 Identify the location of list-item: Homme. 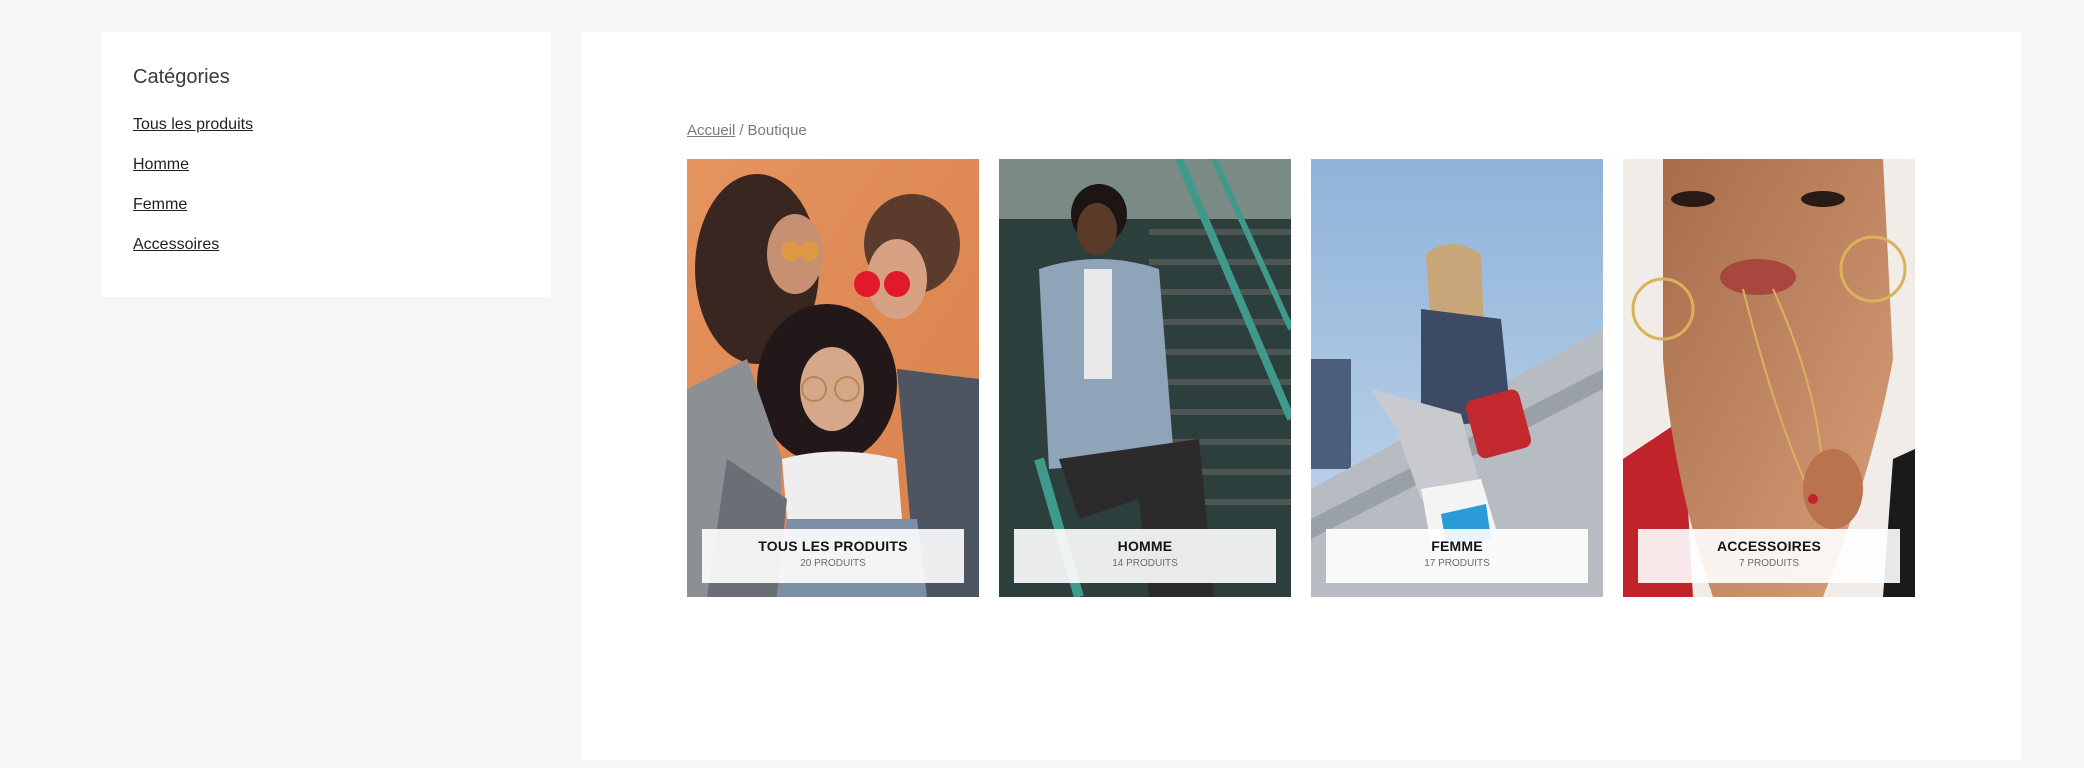
(326, 165).